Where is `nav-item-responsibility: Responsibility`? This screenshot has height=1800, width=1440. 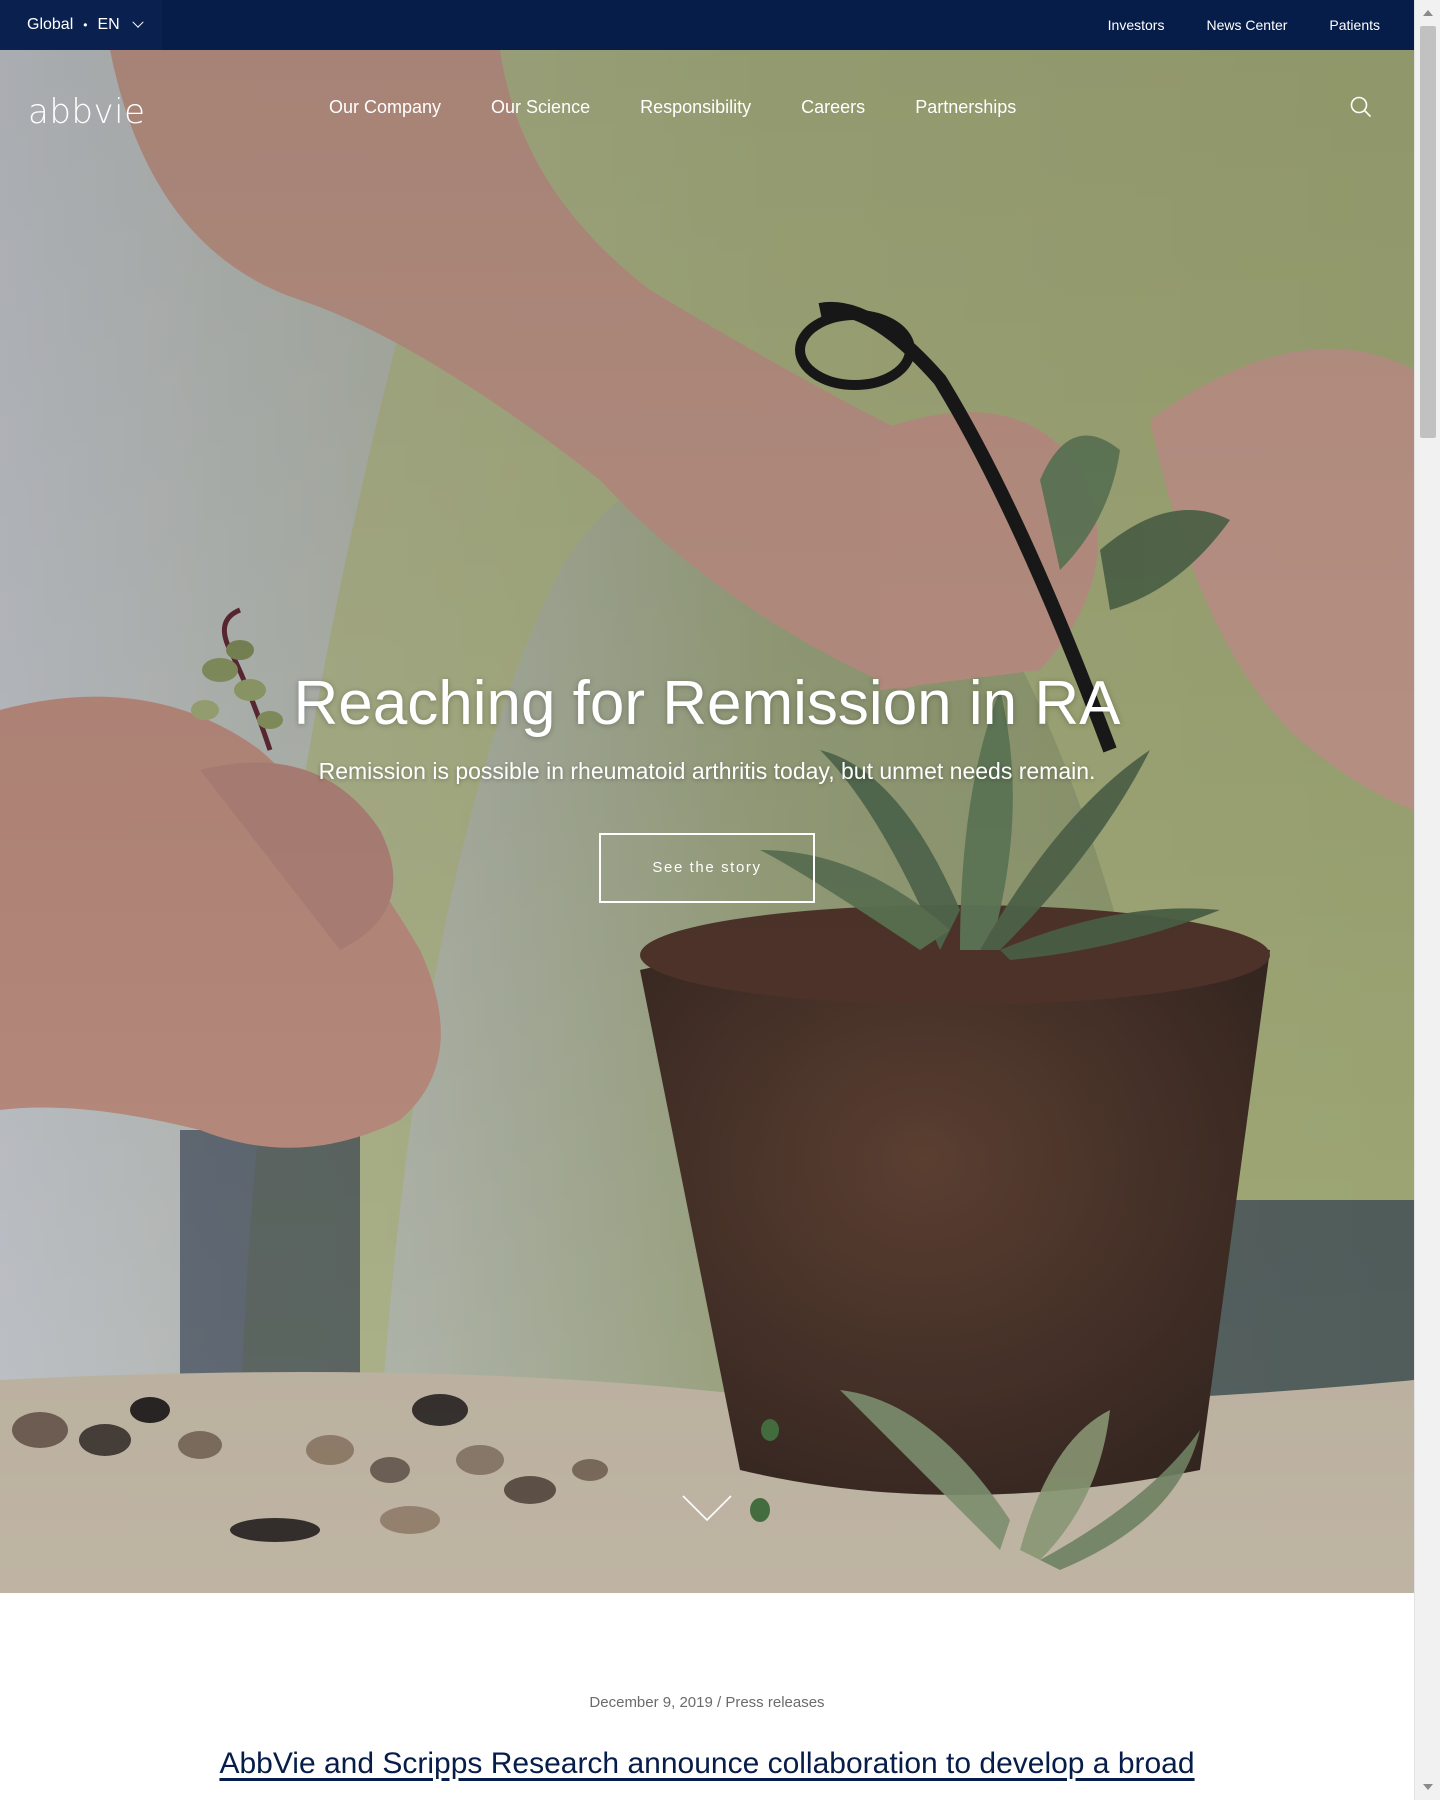 nav-item-responsibility: Responsibility is located at coordinates (695, 107).